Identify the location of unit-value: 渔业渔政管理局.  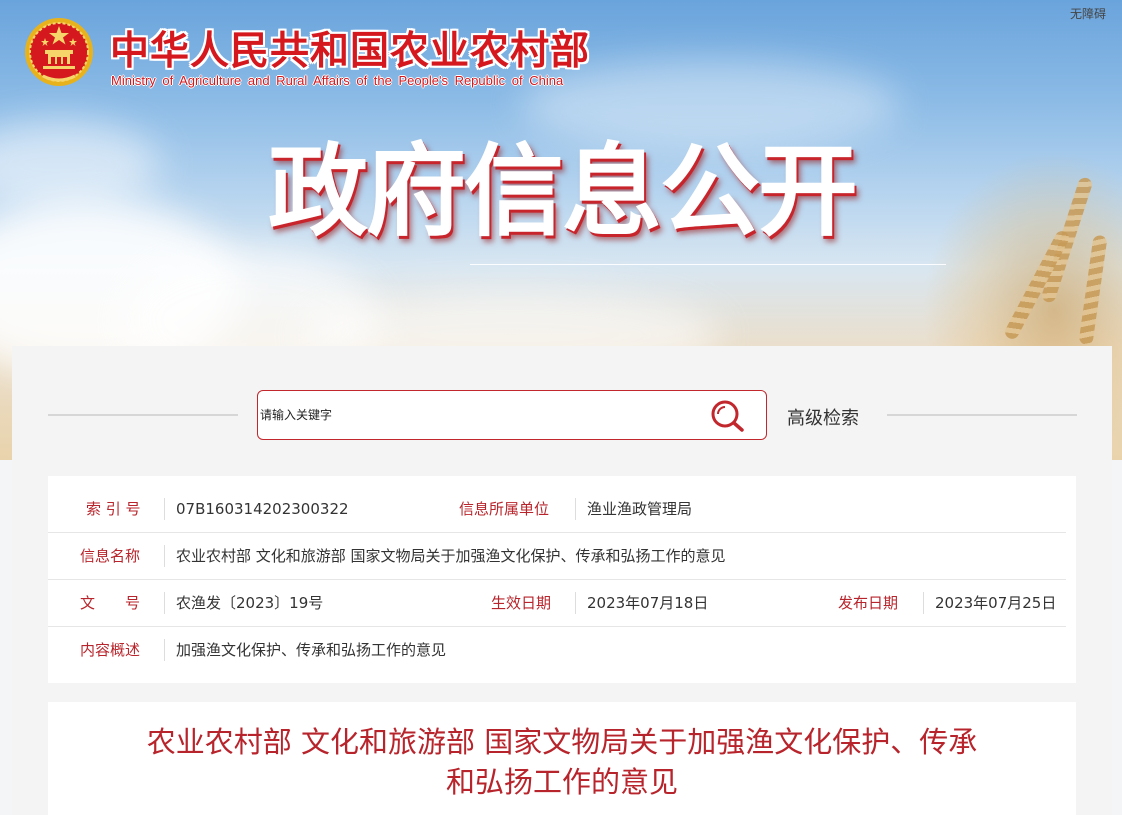
(640, 509).